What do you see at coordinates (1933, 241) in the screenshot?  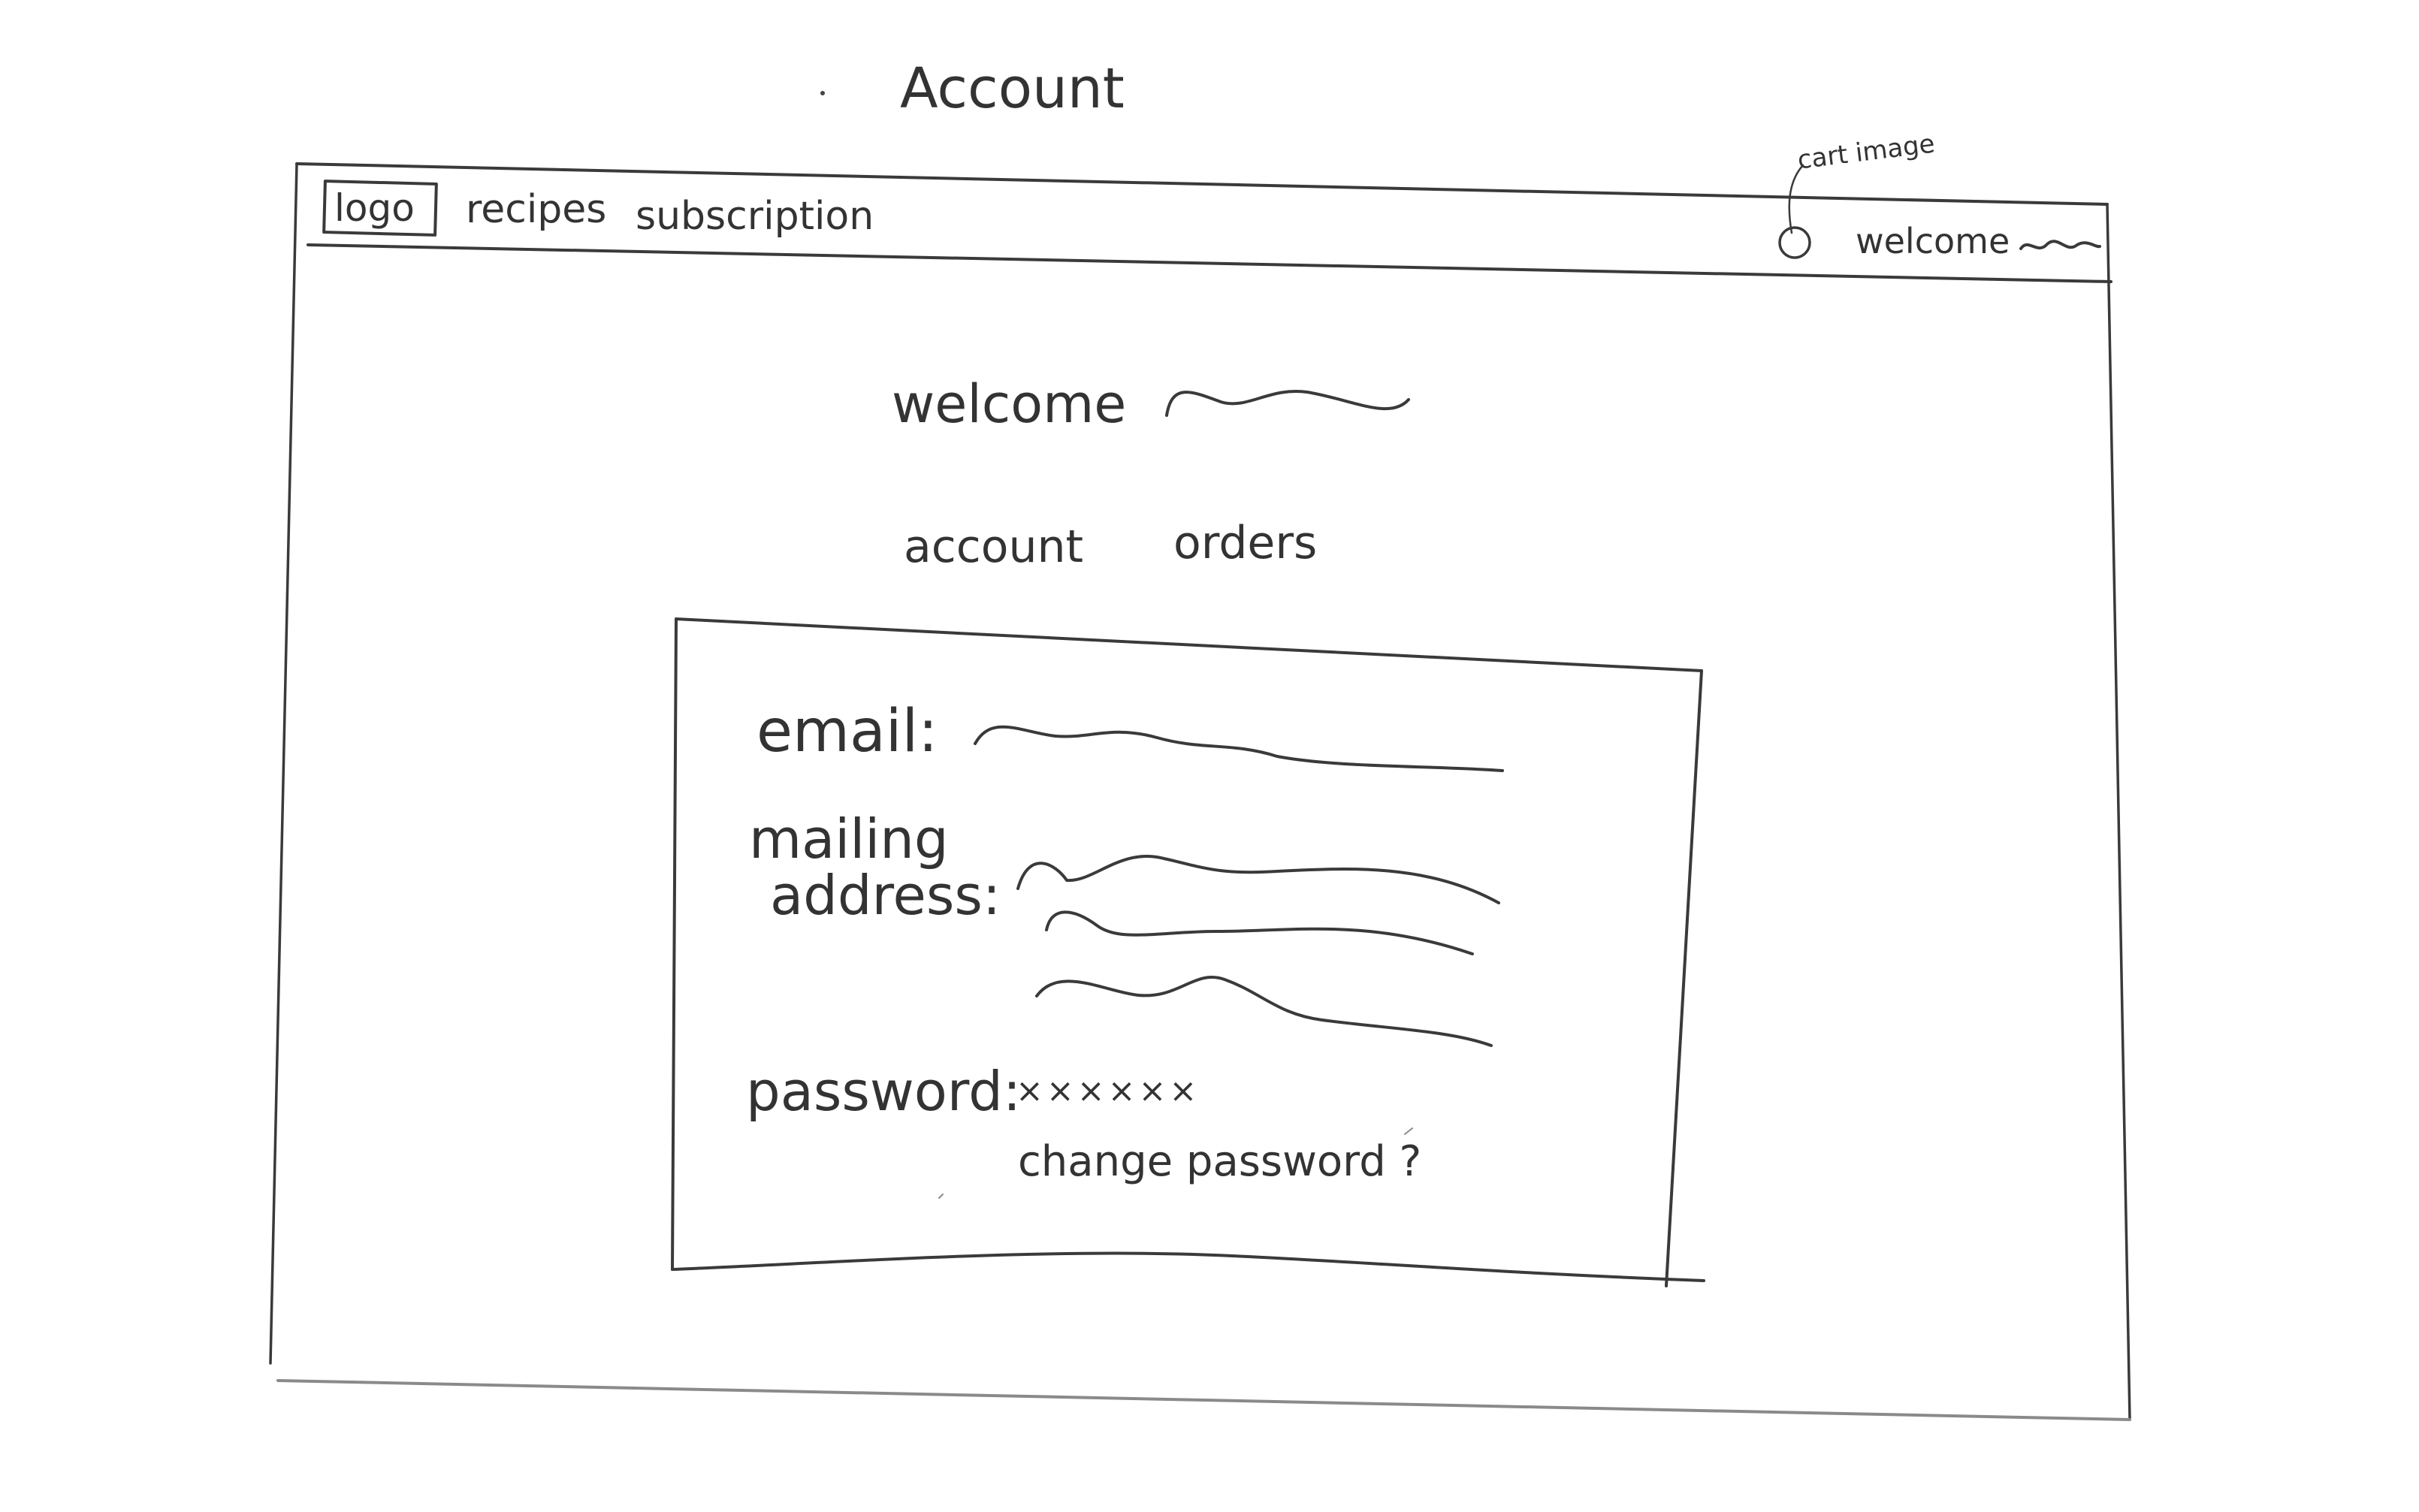 I see `nav-welcome: welcome` at bounding box center [1933, 241].